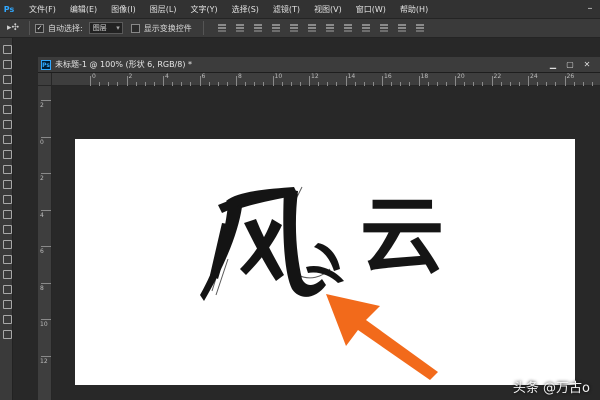 The width and height of the screenshot is (600, 400). I want to click on menu-layer: 图层(L), so click(163, 9).